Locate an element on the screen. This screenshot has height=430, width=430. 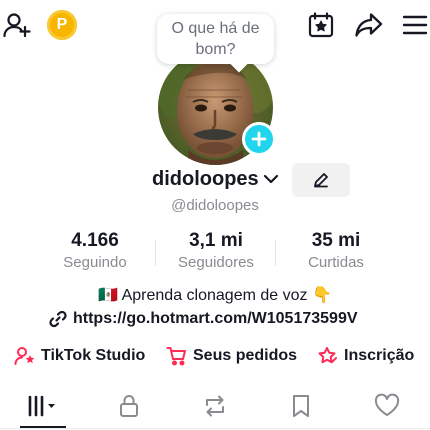
orders-button: Seus pedidos is located at coordinates (231, 356).